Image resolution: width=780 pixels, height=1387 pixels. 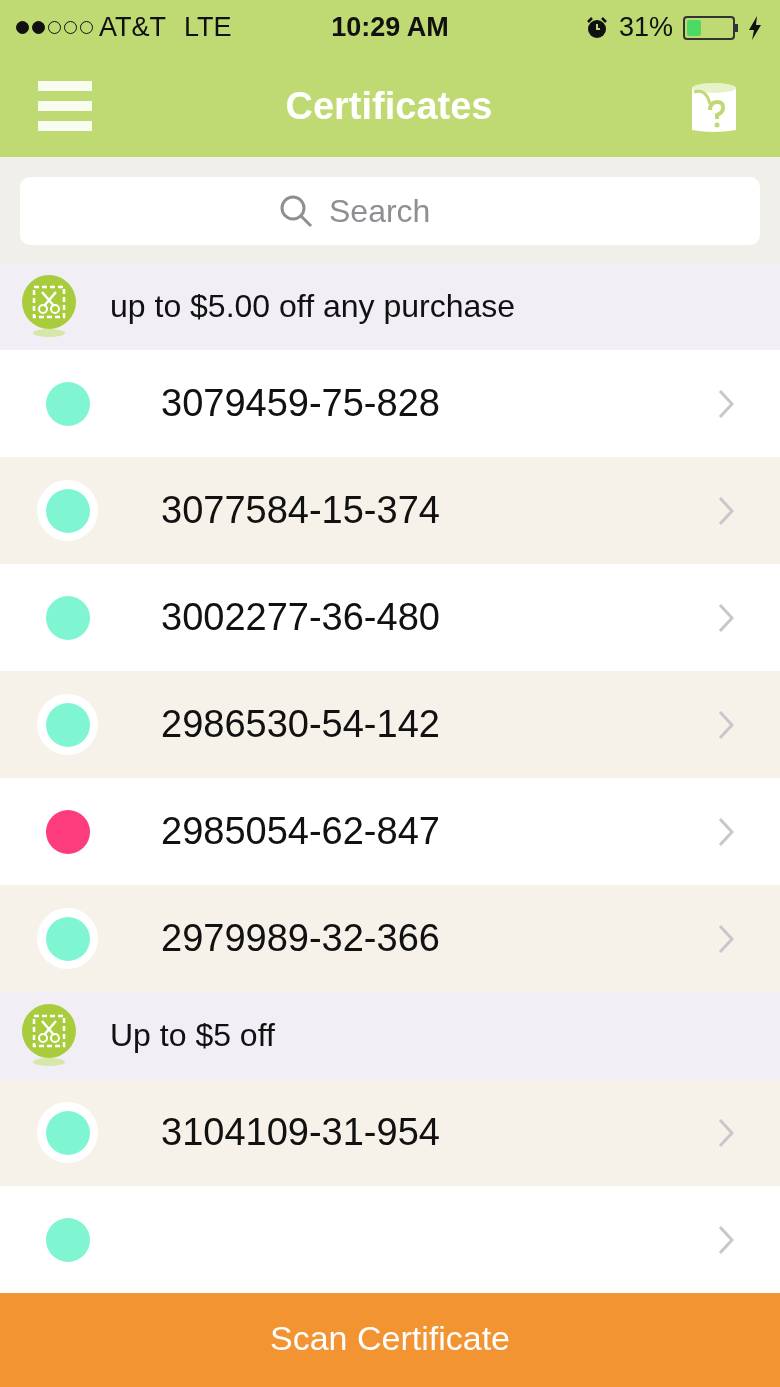 What do you see at coordinates (390, 1340) in the screenshot?
I see `scan-certificate-button: Scan Certificate` at bounding box center [390, 1340].